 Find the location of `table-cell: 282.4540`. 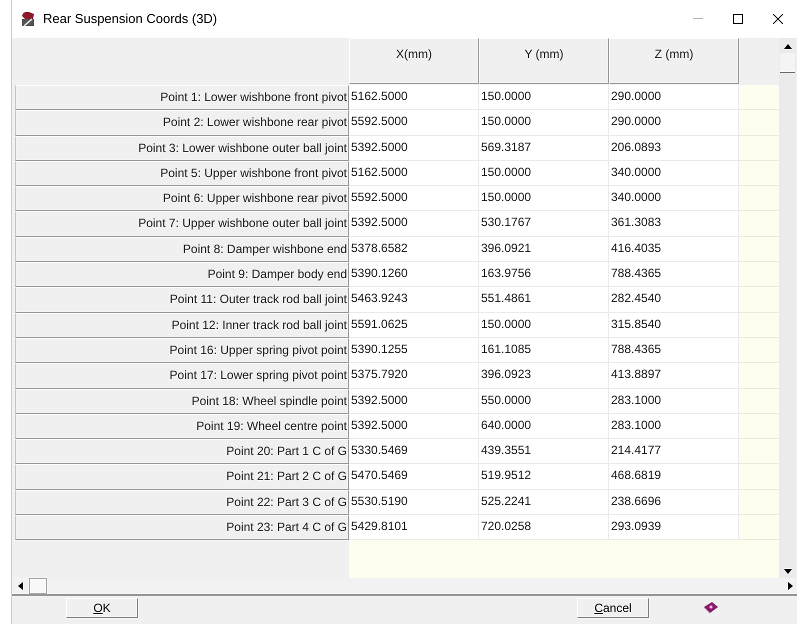

table-cell: 282.4540 is located at coordinates (674, 300).